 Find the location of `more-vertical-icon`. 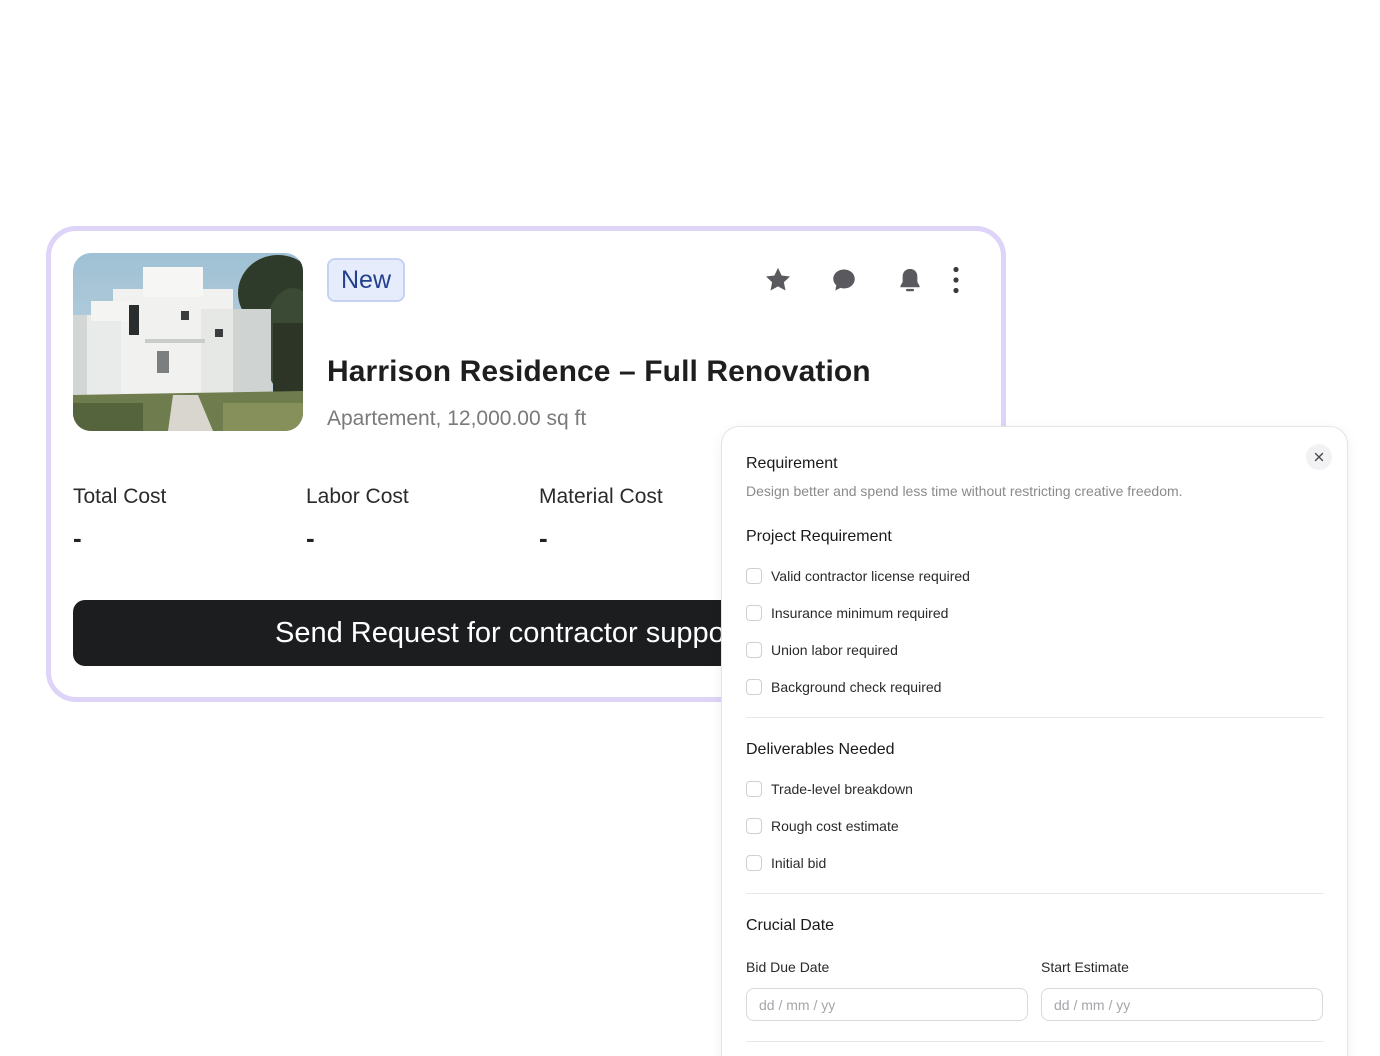

more-vertical-icon is located at coordinates (956, 280).